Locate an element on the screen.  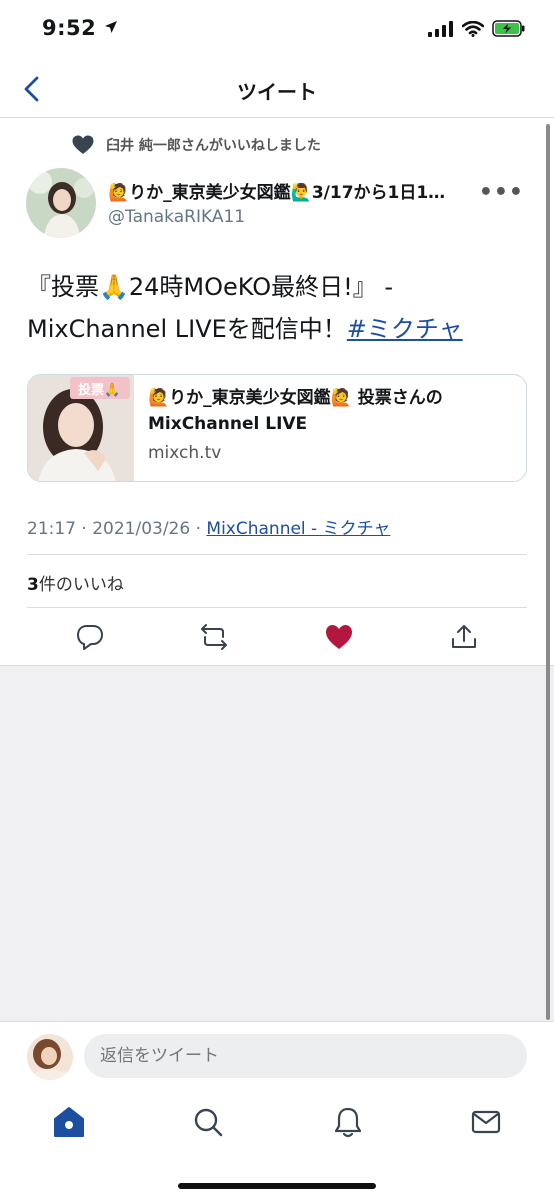
hashtag-link: #ミクチャ is located at coordinates (405, 329).